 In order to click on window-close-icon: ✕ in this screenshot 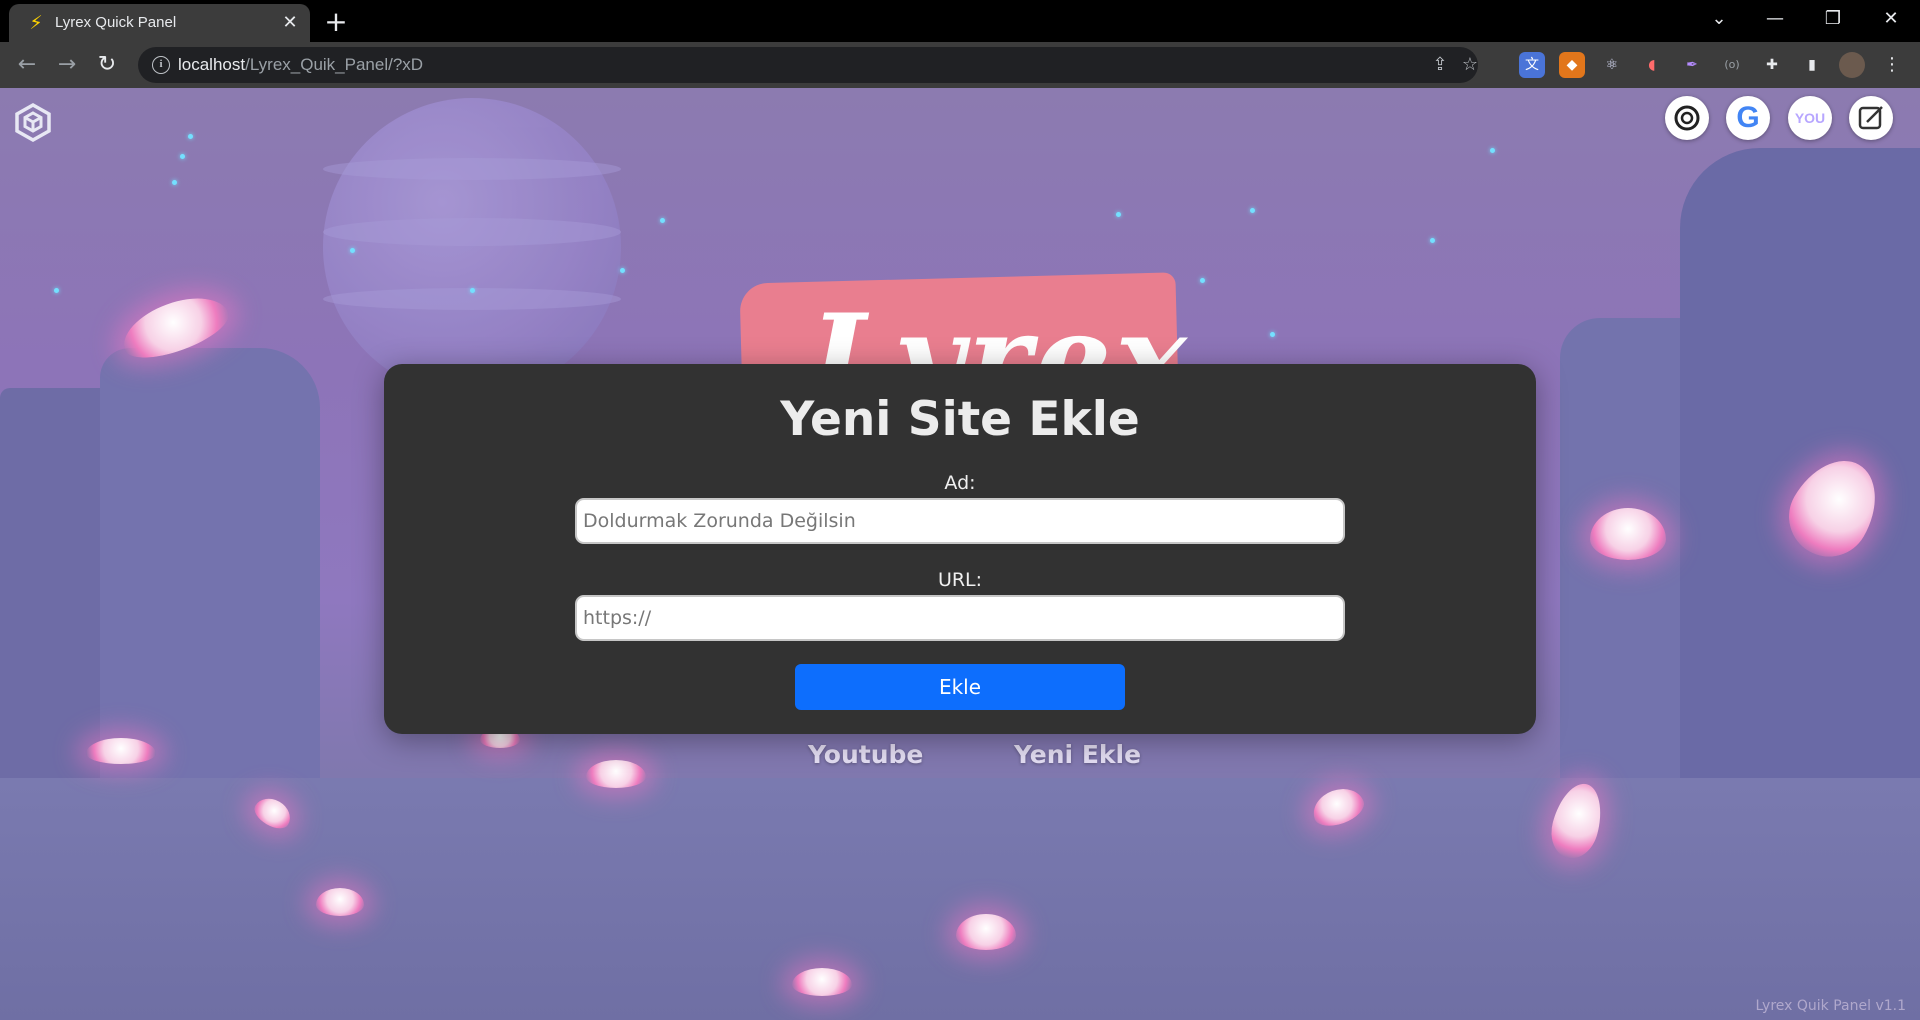, I will do `click(1891, 19)`.